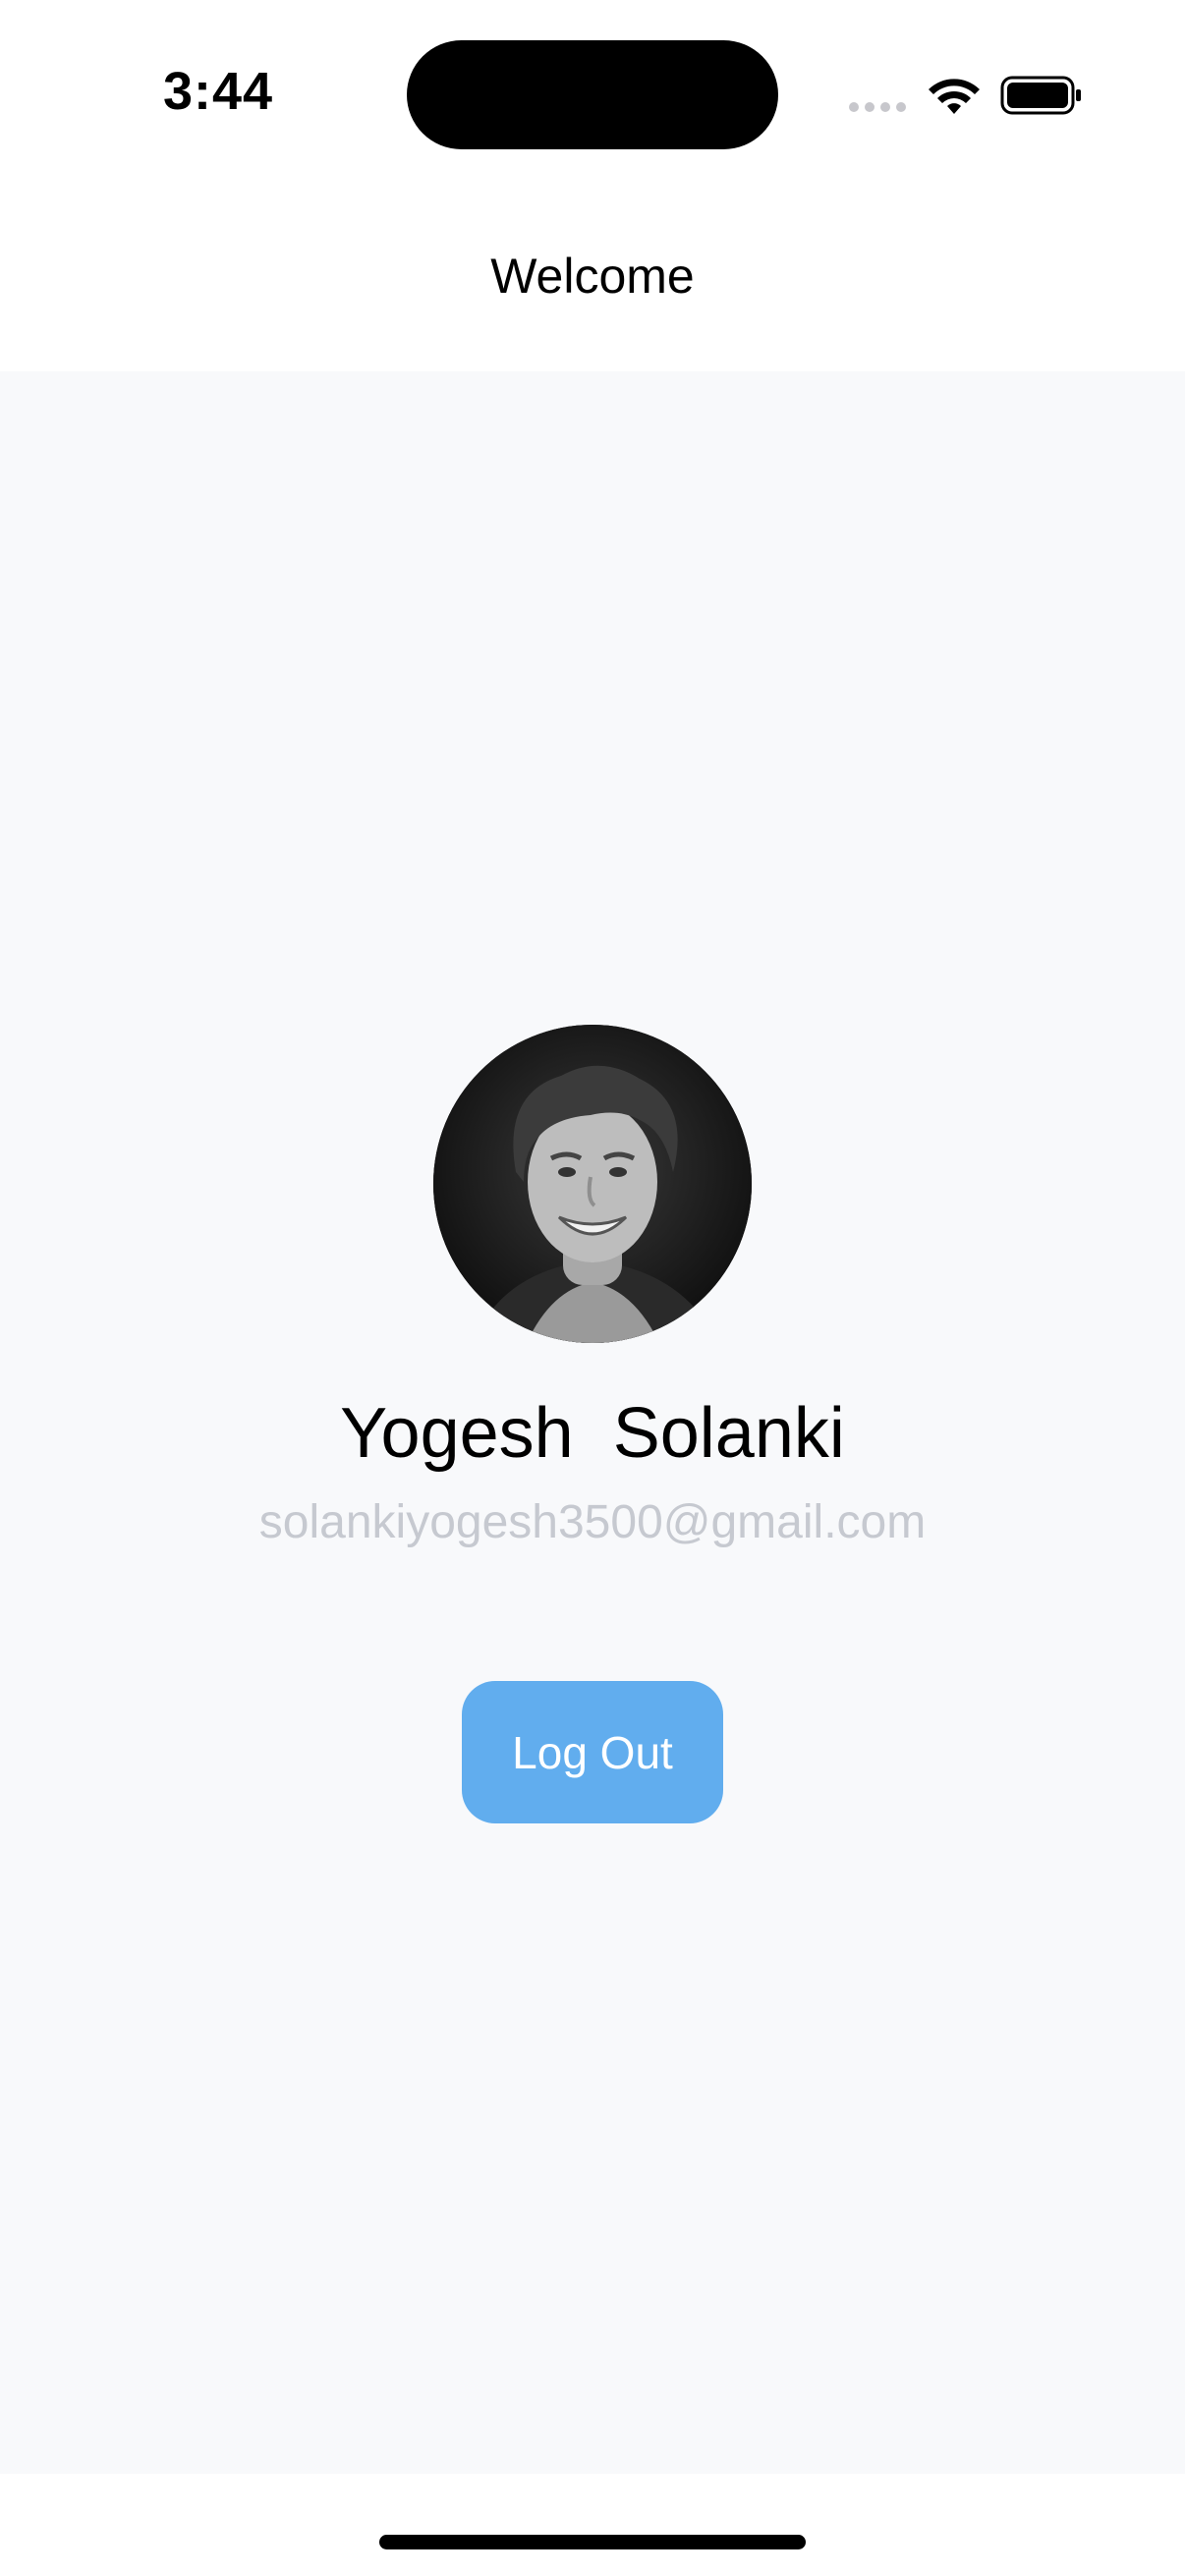 Image resolution: width=1185 pixels, height=2576 pixels. I want to click on status-bar: 3:44, so click(592, 88).